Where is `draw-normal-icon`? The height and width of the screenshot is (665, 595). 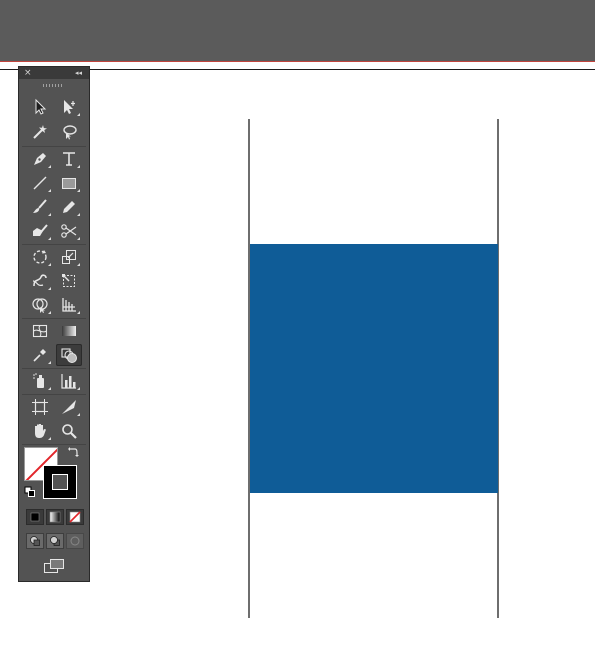 draw-normal-icon is located at coordinates (35, 541).